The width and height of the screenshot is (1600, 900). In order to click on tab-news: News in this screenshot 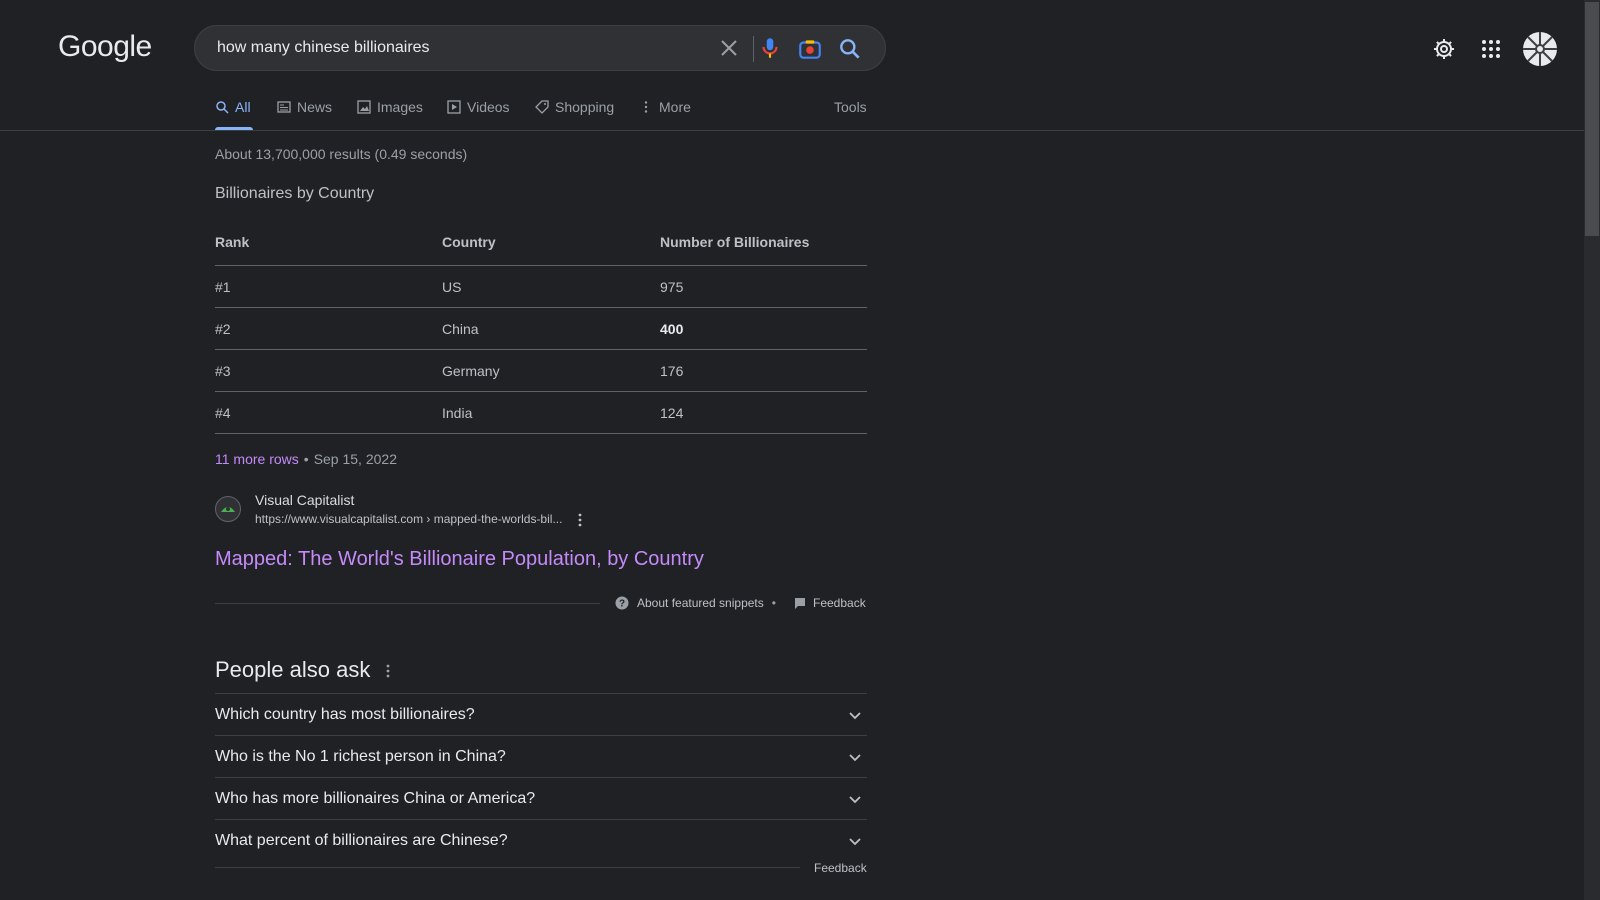, I will do `click(304, 107)`.